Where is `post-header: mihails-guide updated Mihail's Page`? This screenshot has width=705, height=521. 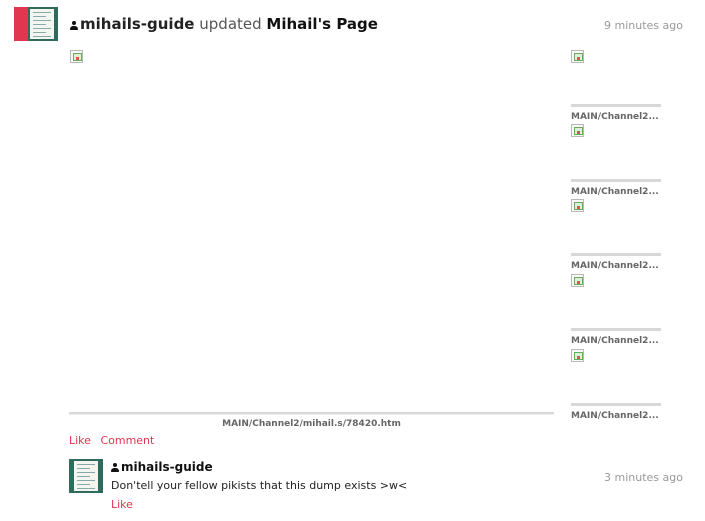 post-header: mihails-guide updated Mihail's Page is located at coordinates (224, 24).